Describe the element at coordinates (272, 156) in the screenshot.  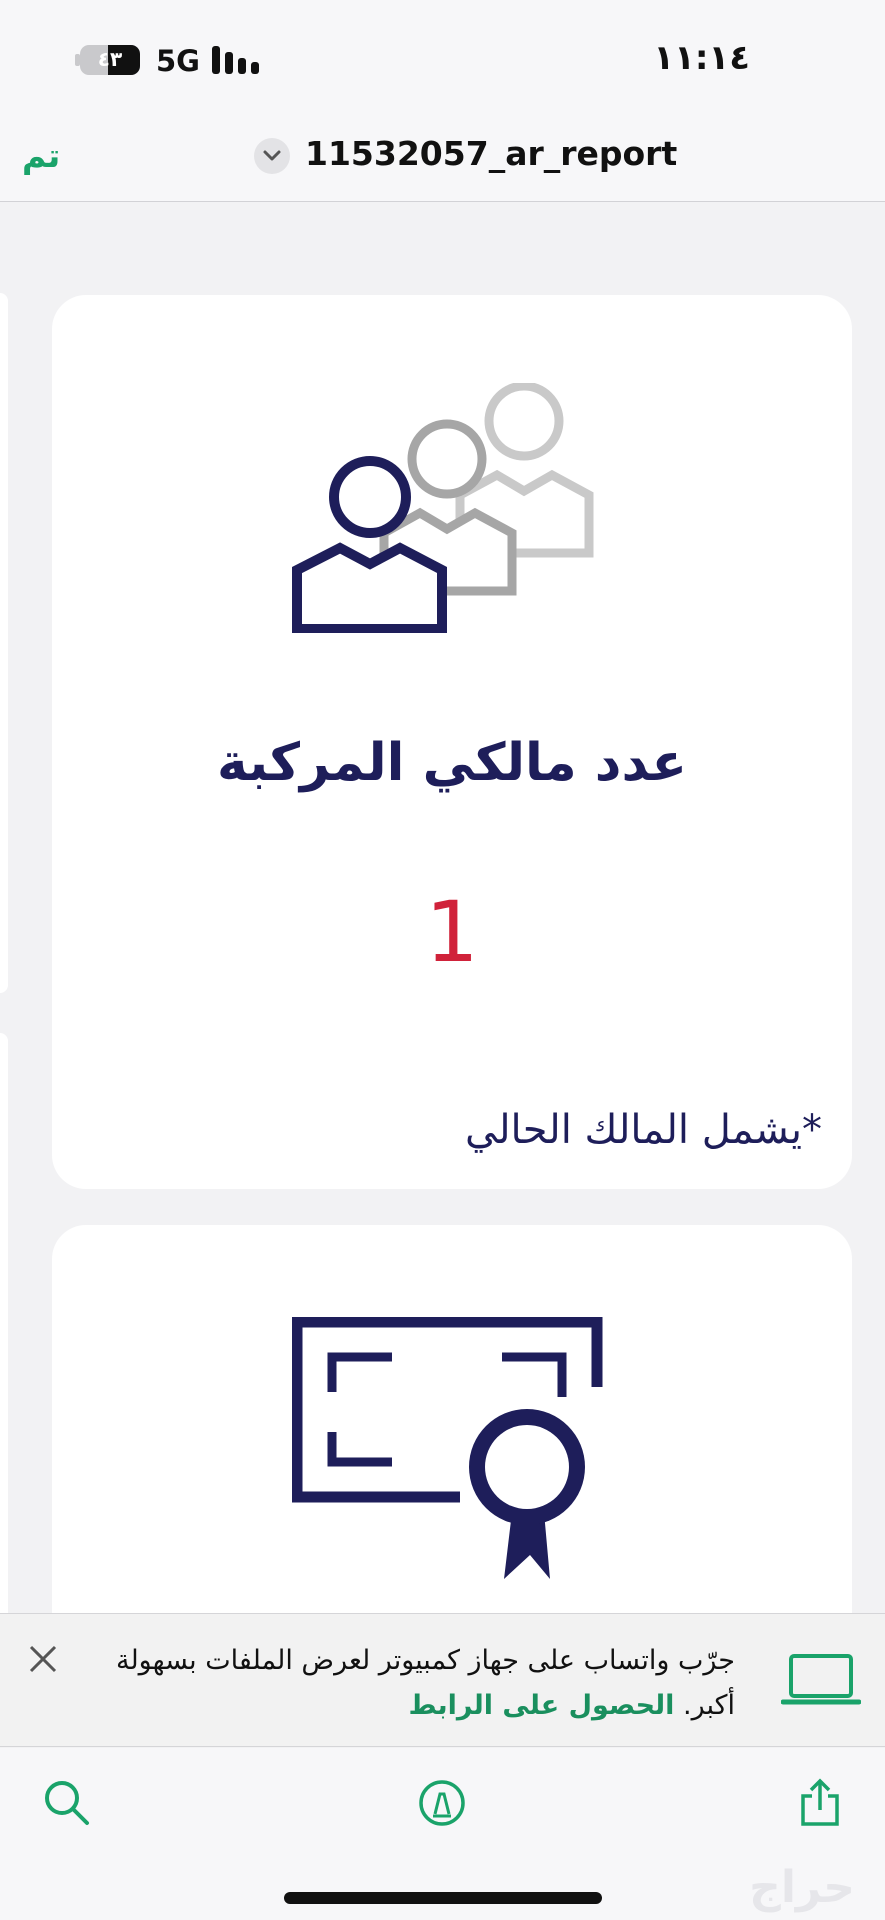
I see `chevron-down-icon` at that location.